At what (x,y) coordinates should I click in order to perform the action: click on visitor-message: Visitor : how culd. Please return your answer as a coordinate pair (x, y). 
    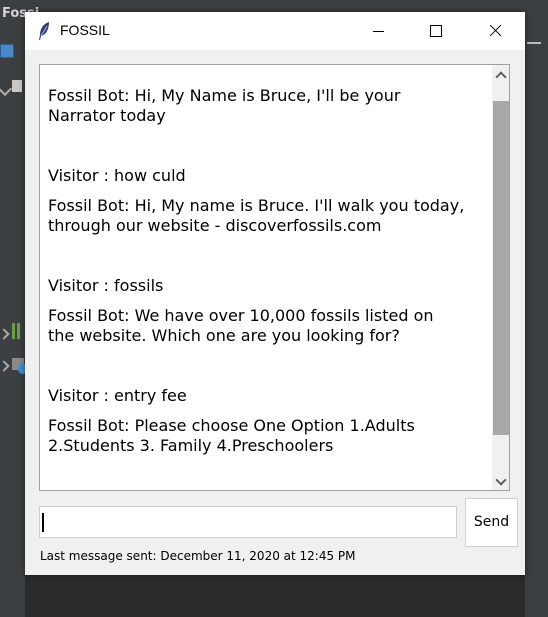
    Looking at the image, I should click on (117, 175).